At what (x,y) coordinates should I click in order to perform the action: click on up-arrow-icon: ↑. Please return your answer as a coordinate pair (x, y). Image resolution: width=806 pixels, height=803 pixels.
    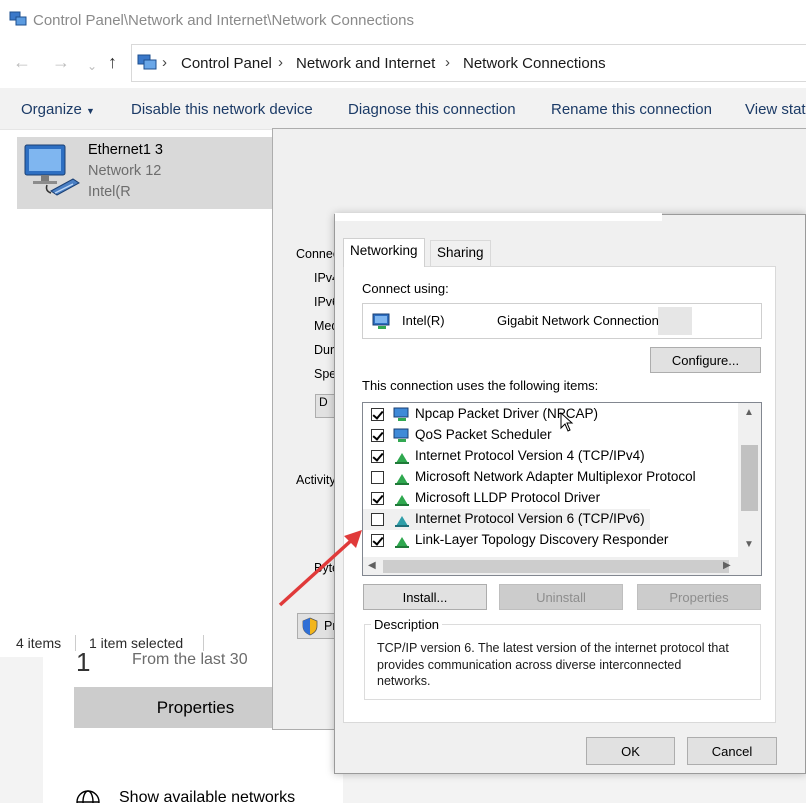
    Looking at the image, I should click on (112, 62).